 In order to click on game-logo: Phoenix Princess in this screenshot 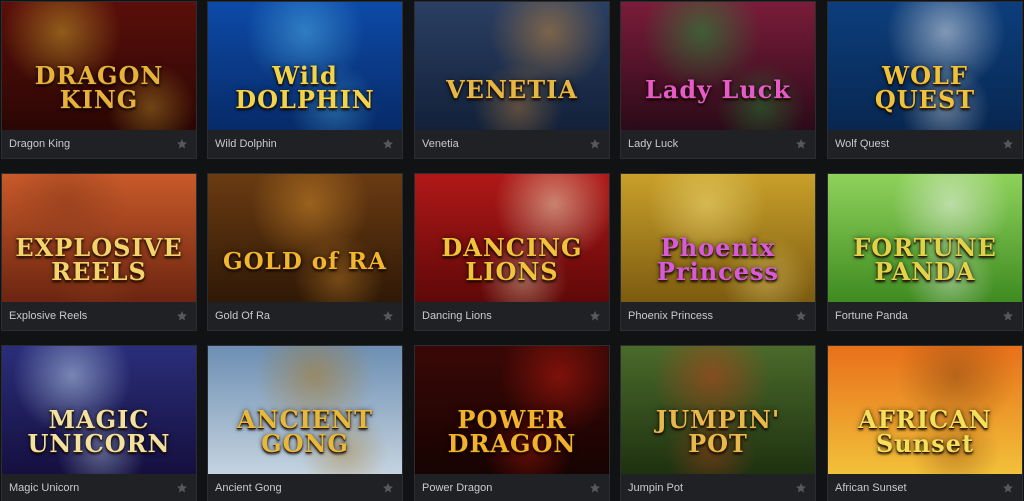, I will do `click(718, 260)`.